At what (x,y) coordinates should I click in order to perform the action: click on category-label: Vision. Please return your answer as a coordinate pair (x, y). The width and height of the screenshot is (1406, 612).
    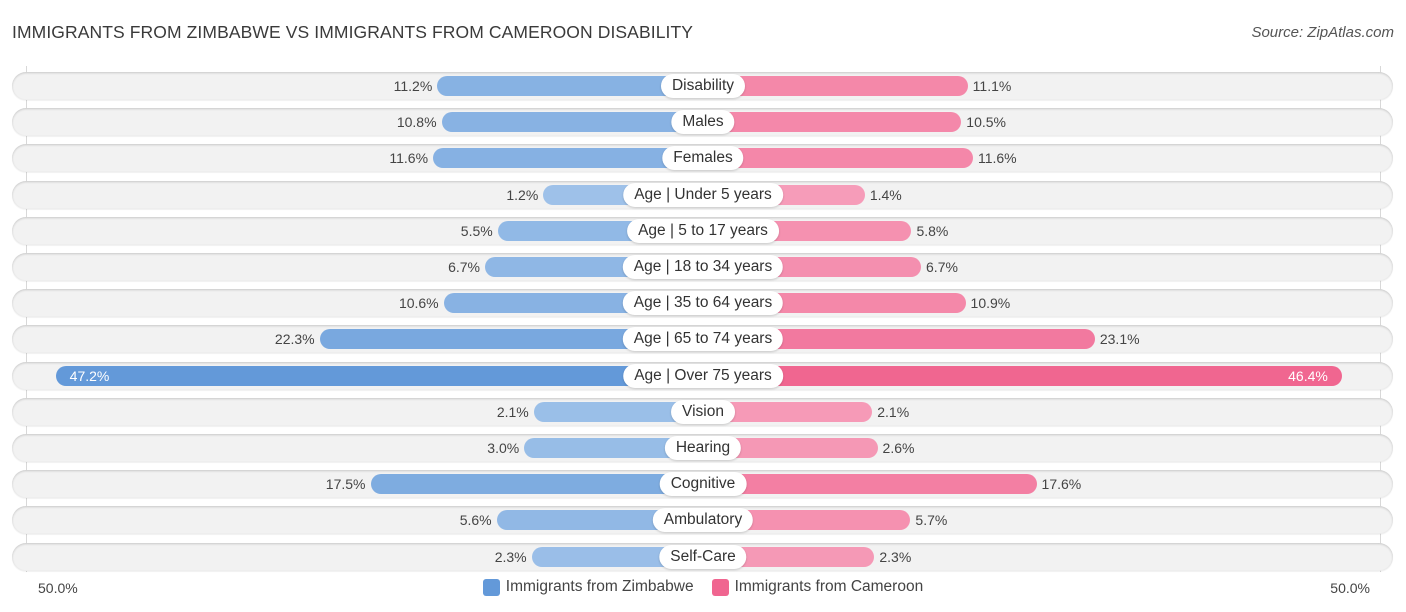
    Looking at the image, I should click on (703, 411).